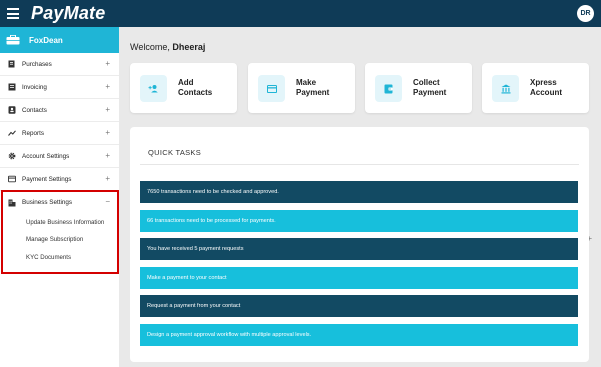 The width and height of the screenshot is (601, 367). Describe the element at coordinates (12, 87) in the screenshot. I see `invoice-icon` at that location.